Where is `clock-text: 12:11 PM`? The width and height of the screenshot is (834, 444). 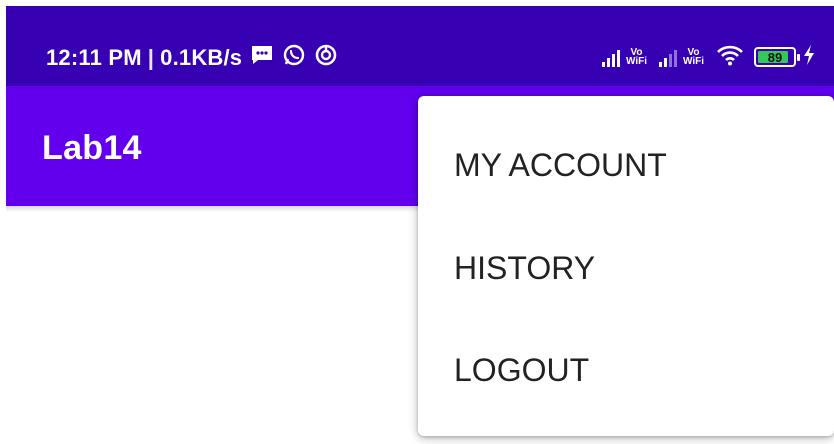 clock-text: 12:11 PM is located at coordinates (94, 57).